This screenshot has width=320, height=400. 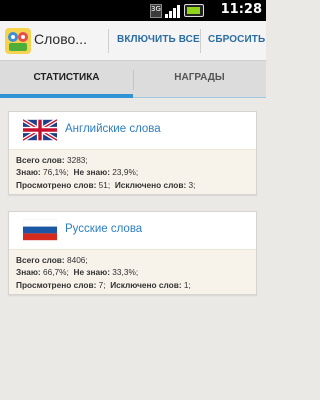 What do you see at coordinates (66, 96) in the screenshot?
I see `active-tab-indicator` at bounding box center [66, 96].